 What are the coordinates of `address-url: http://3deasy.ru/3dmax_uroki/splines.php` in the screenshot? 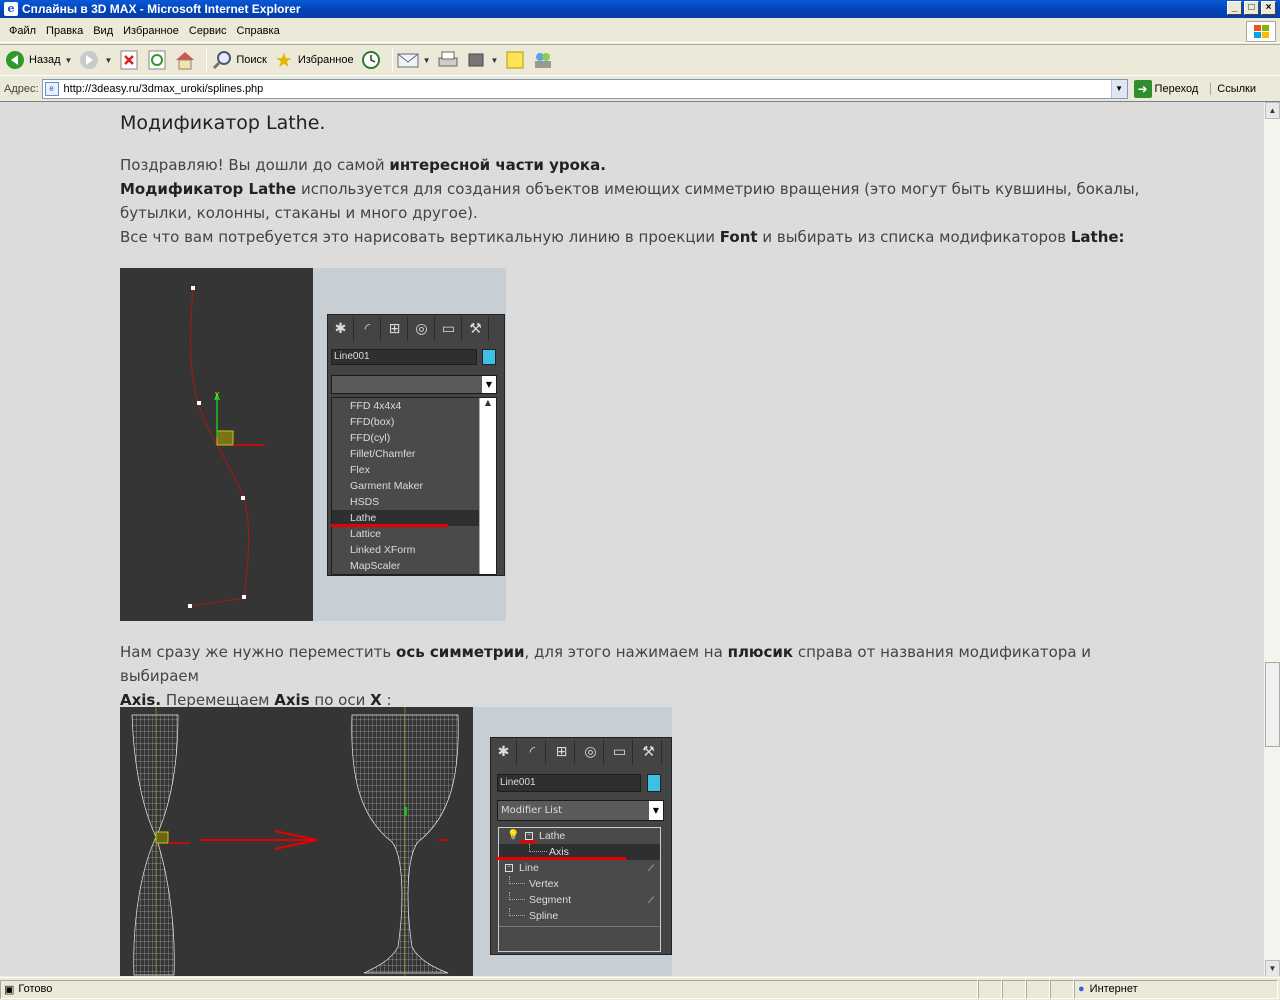 It's located at (163, 88).